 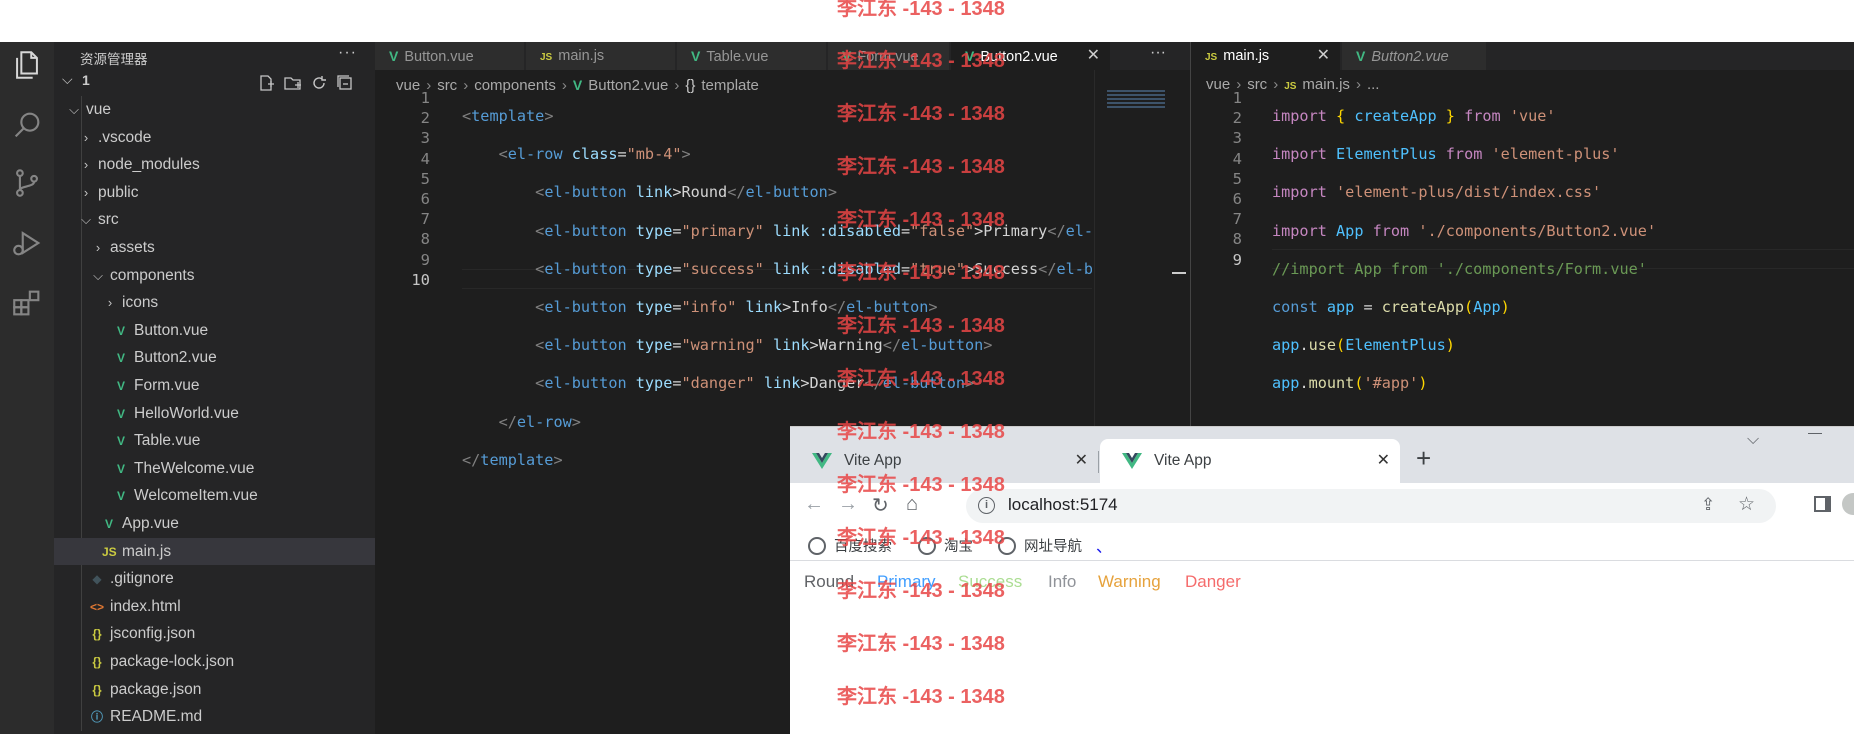 What do you see at coordinates (108, 220) in the screenshot?
I see `tree-item-label: src` at bounding box center [108, 220].